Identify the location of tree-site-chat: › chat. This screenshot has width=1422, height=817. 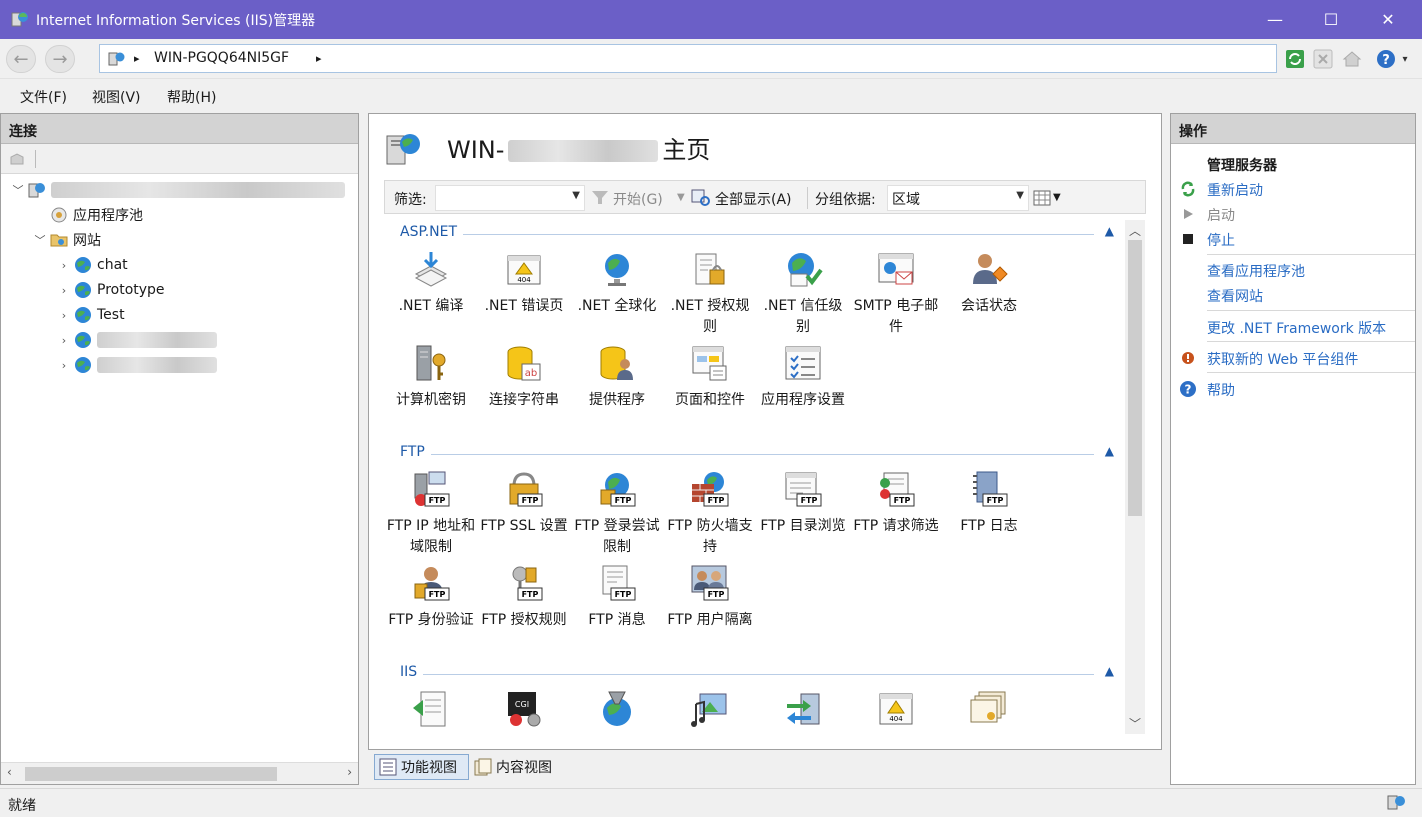
(92, 265).